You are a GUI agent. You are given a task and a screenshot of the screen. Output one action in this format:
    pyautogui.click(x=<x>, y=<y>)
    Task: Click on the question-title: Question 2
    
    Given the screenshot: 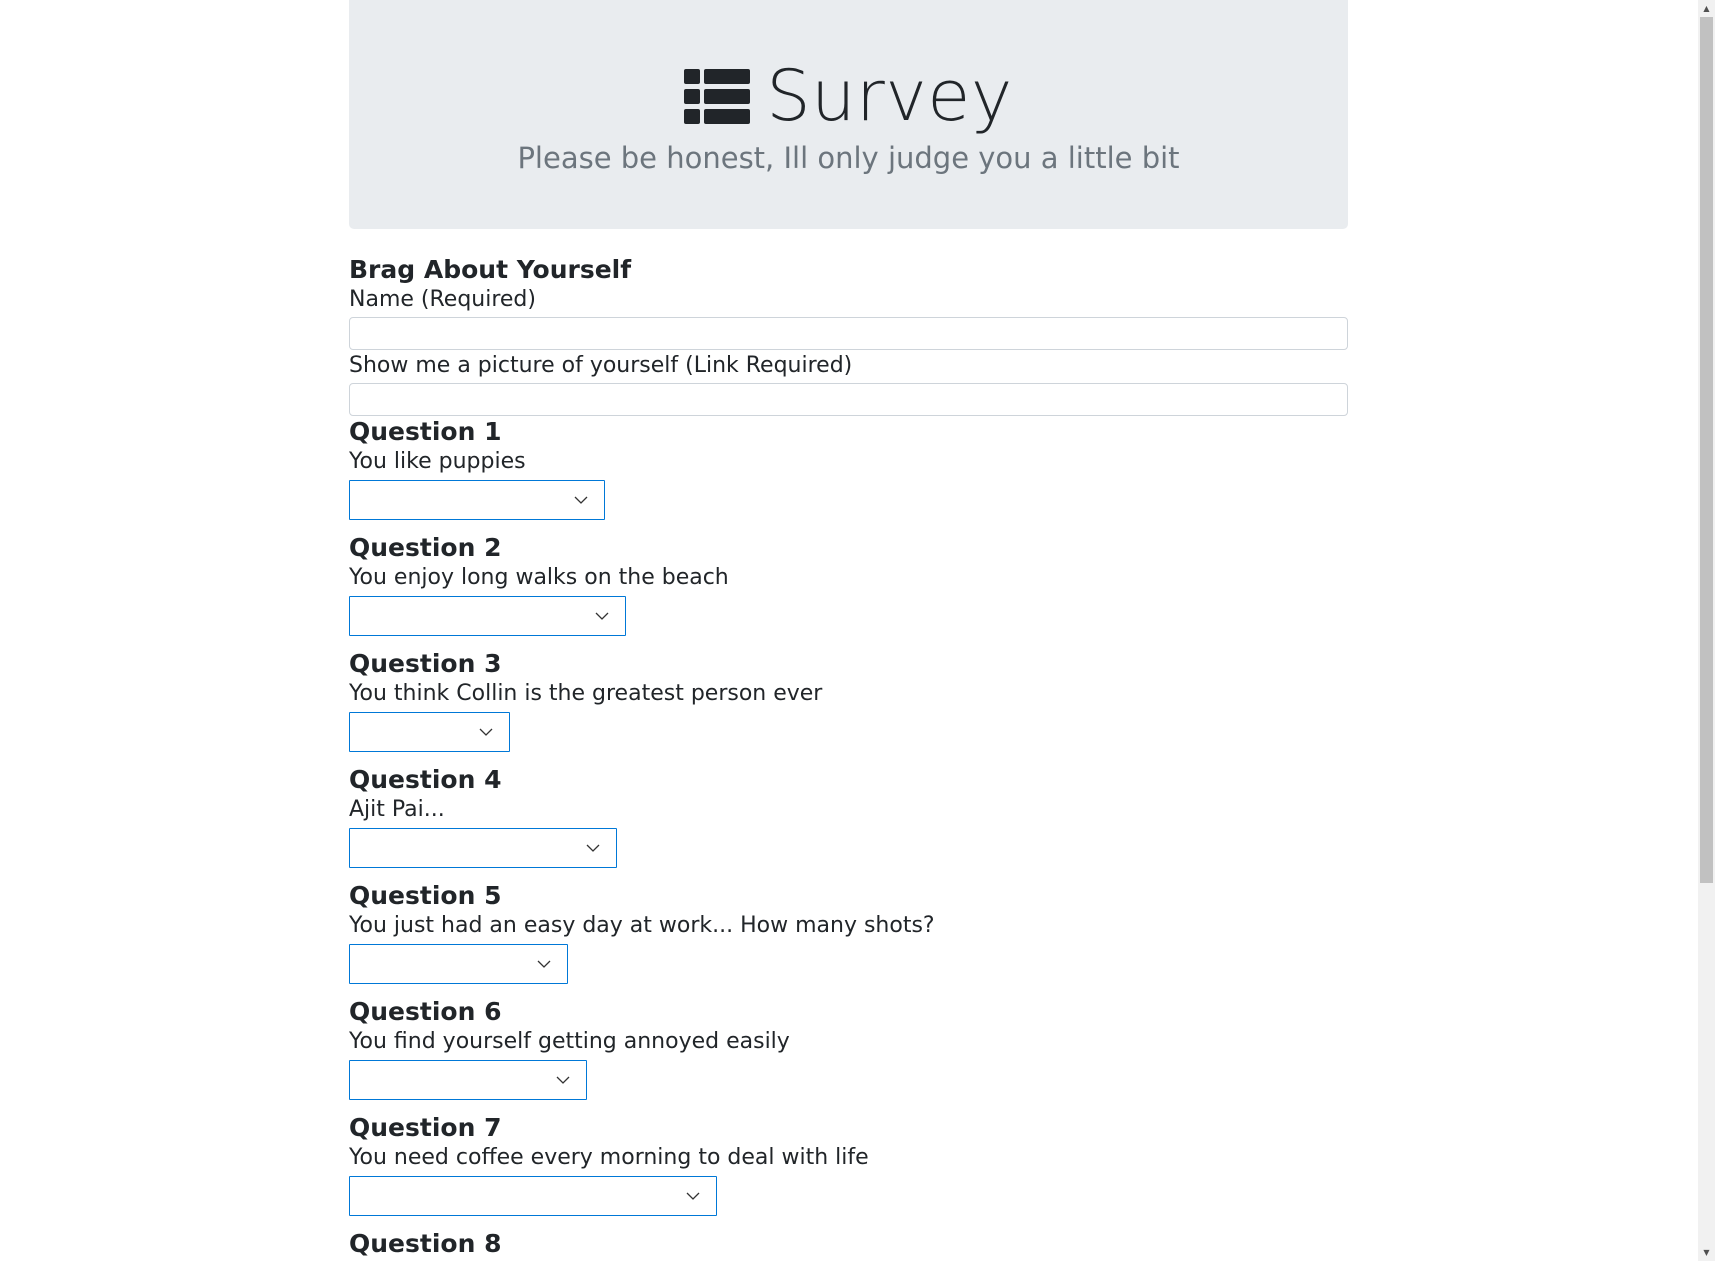 What is the action you would take?
    pyautogui.click(x=425, y=547)
    